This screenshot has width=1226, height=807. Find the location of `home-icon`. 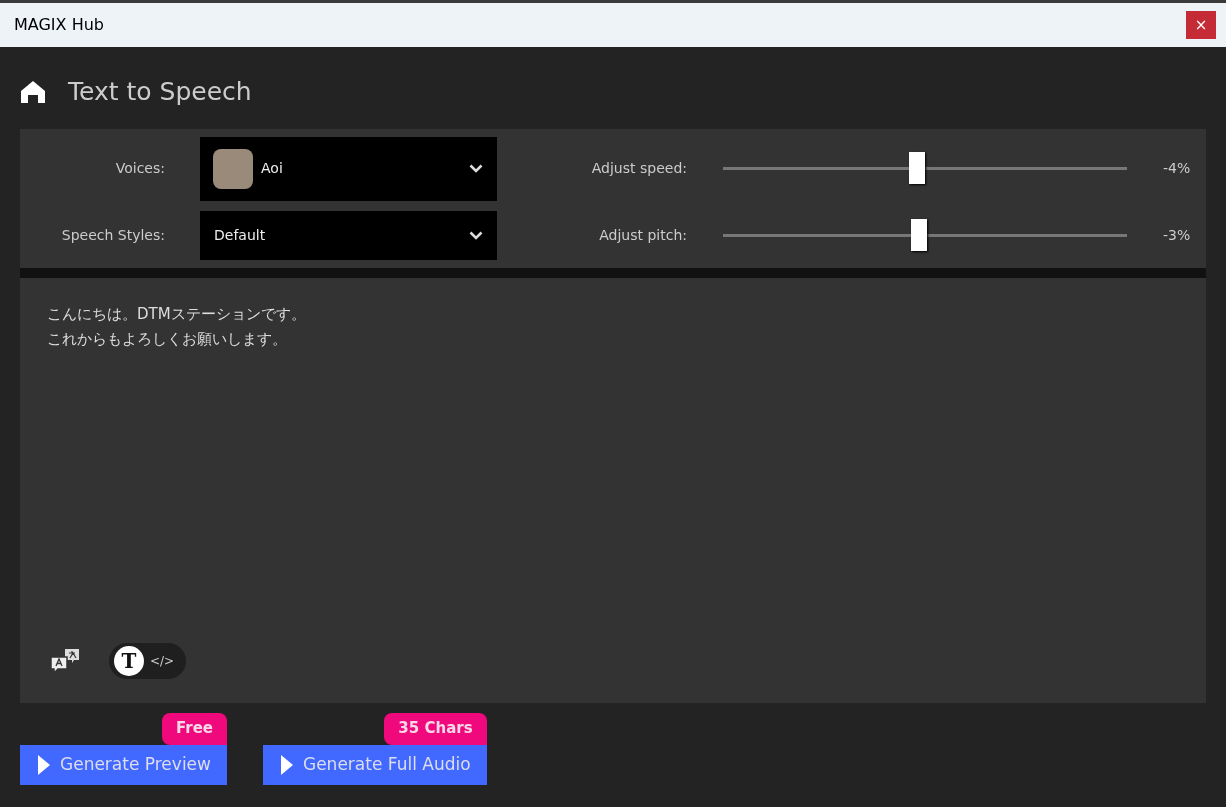

home-icon is located at coordinates (33, 91).